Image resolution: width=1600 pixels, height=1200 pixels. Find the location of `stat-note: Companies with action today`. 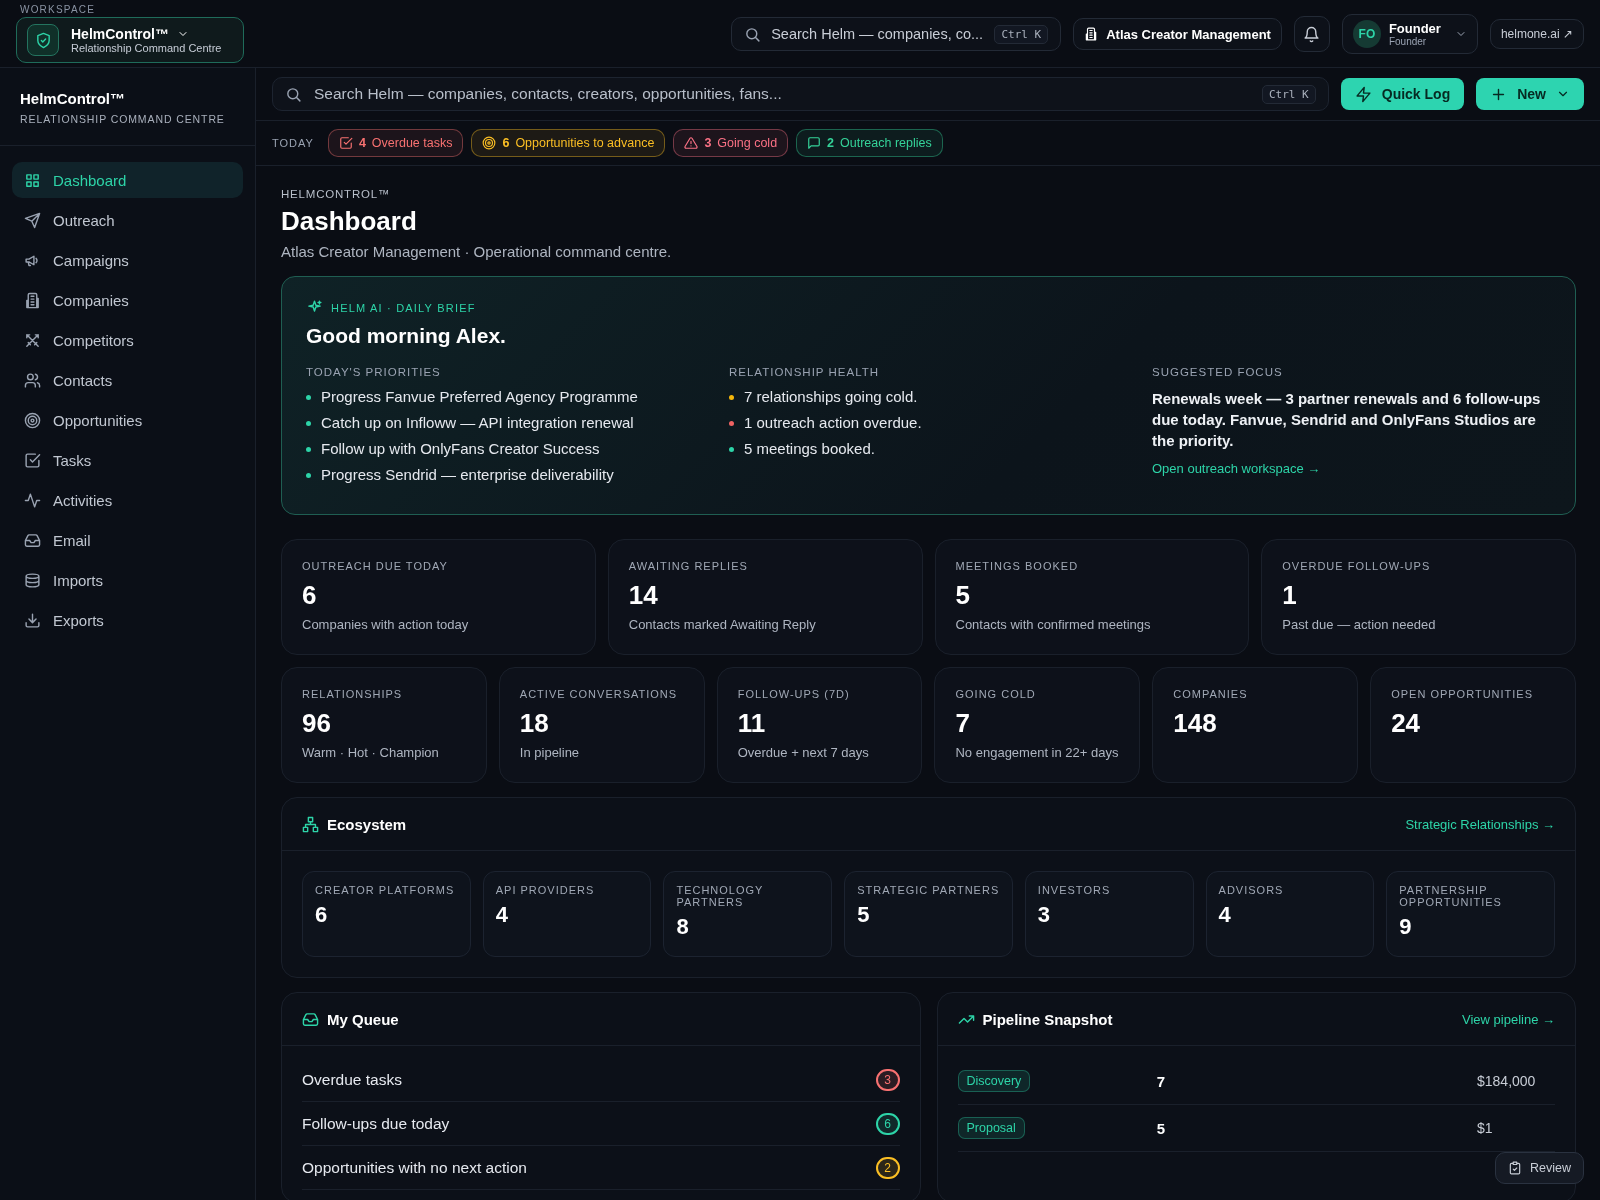

stat-note: Companies with action today is located at coordinates (386, 624).